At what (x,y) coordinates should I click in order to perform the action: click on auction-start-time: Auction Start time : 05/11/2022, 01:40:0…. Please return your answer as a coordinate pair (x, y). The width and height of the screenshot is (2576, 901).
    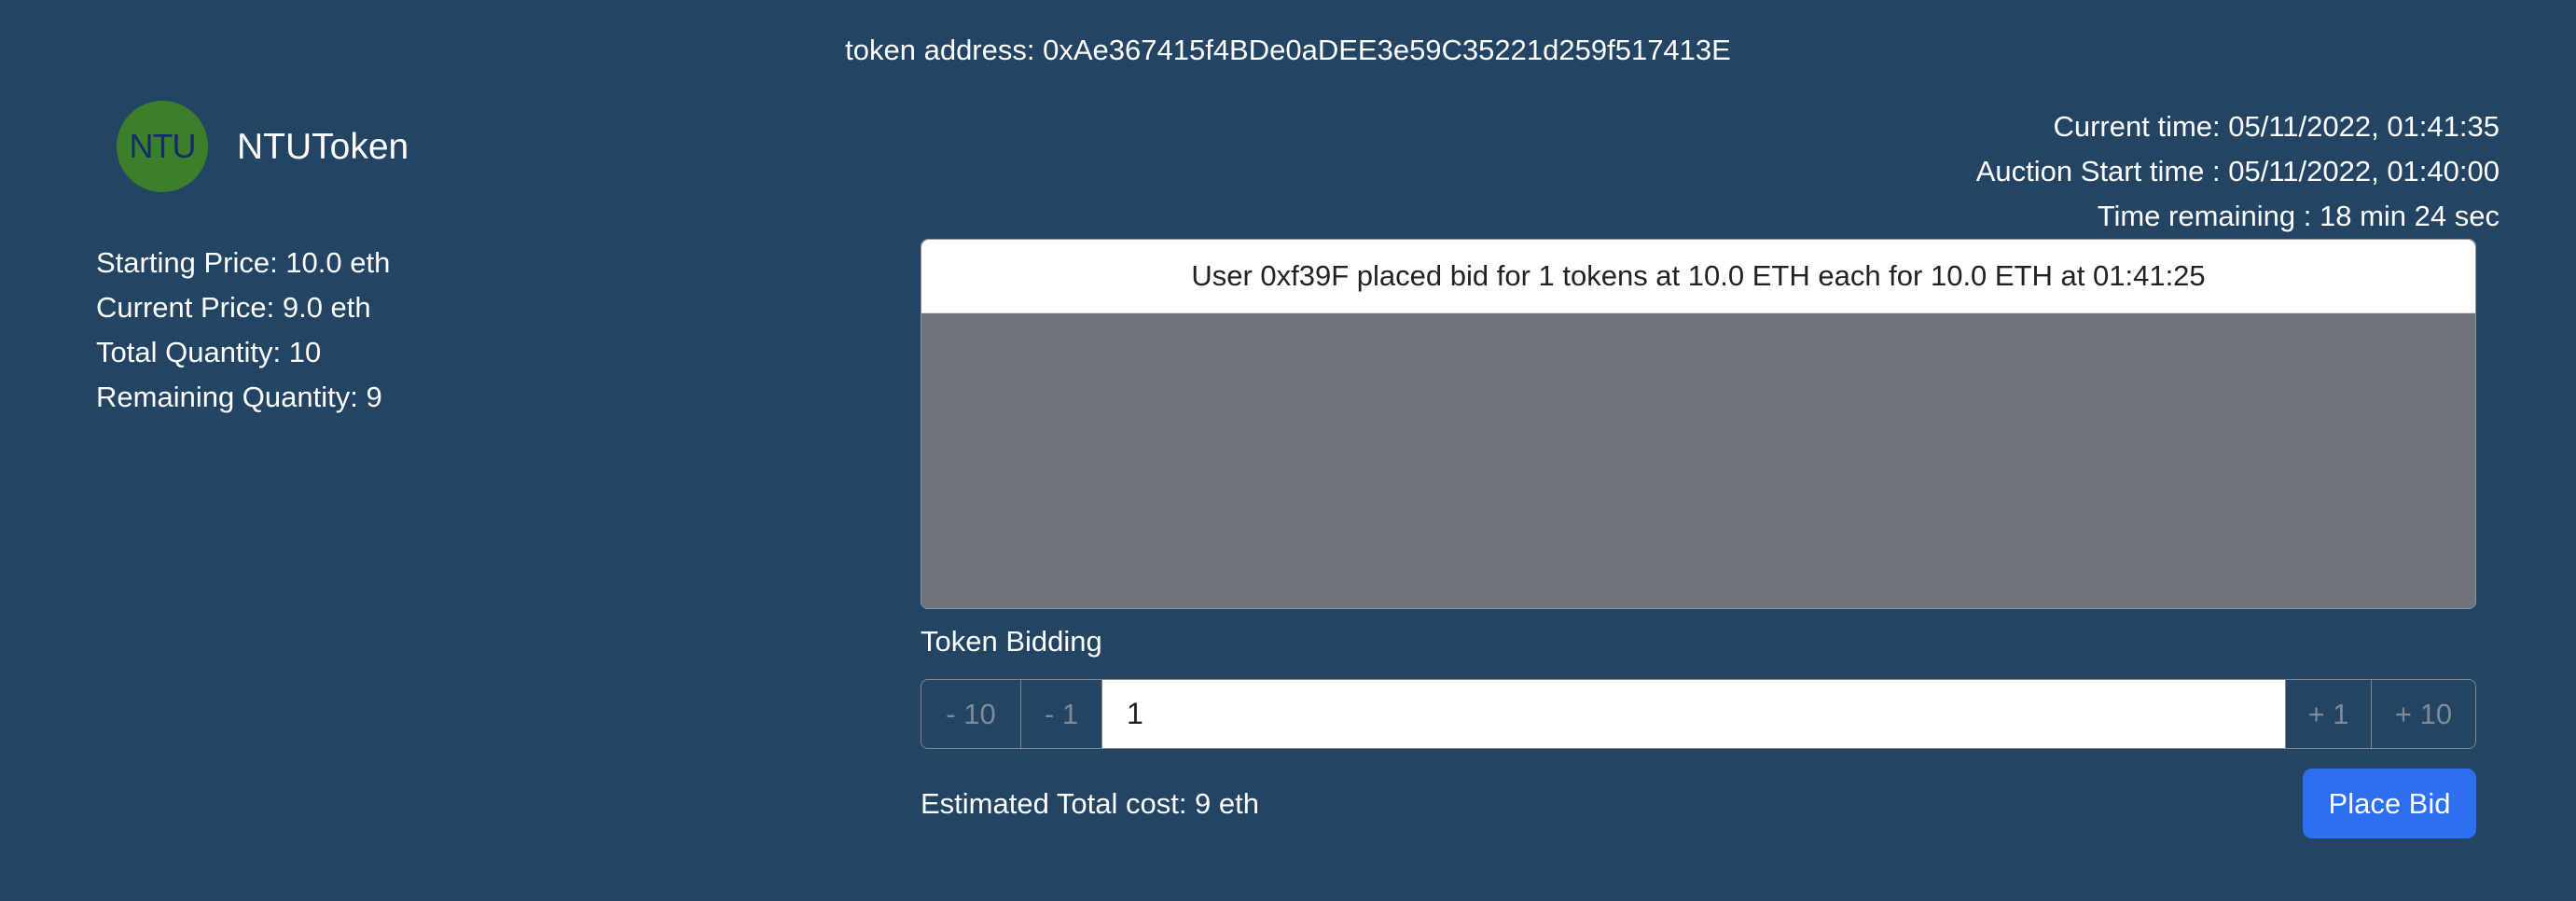
    Looking at the image, I should click on (2237, 171).